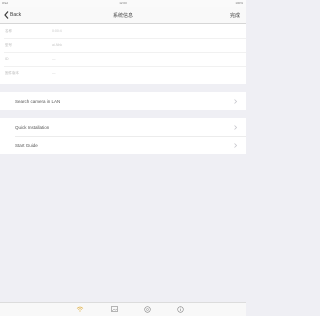 This screenshot has width=320, height=316. I want to click on navigation-bar: Back 系统信息 完成, so click(123, 15).